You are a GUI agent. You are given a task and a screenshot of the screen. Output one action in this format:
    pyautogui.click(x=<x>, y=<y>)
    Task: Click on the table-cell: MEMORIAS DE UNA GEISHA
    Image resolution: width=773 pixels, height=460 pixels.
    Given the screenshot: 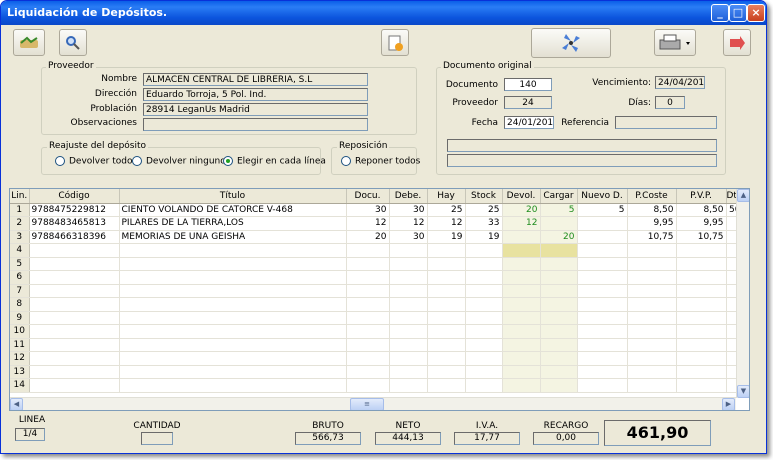 What is the action you would take?
    pyautogui.click(x=233, y=237)
    